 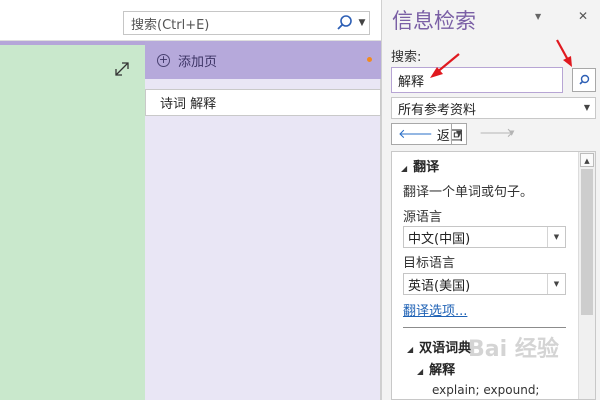 I want to click on bilingual-dict-label: 双语词典, so click(x=445, y=348).